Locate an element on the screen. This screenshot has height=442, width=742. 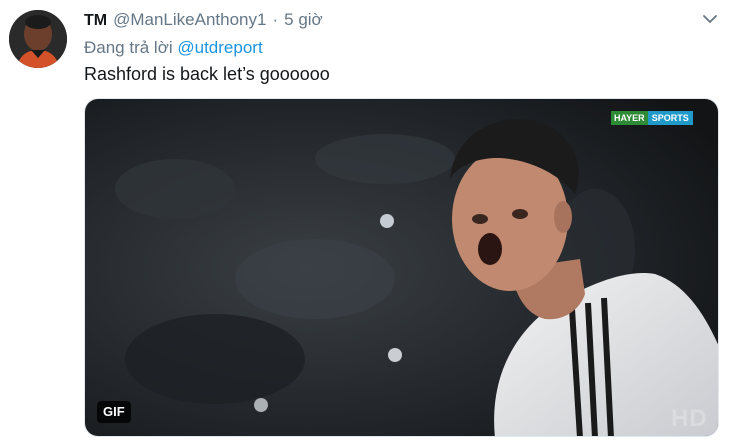
tweet-text: Rashford is back let’s goooooo is located at coordinates (207, 74).